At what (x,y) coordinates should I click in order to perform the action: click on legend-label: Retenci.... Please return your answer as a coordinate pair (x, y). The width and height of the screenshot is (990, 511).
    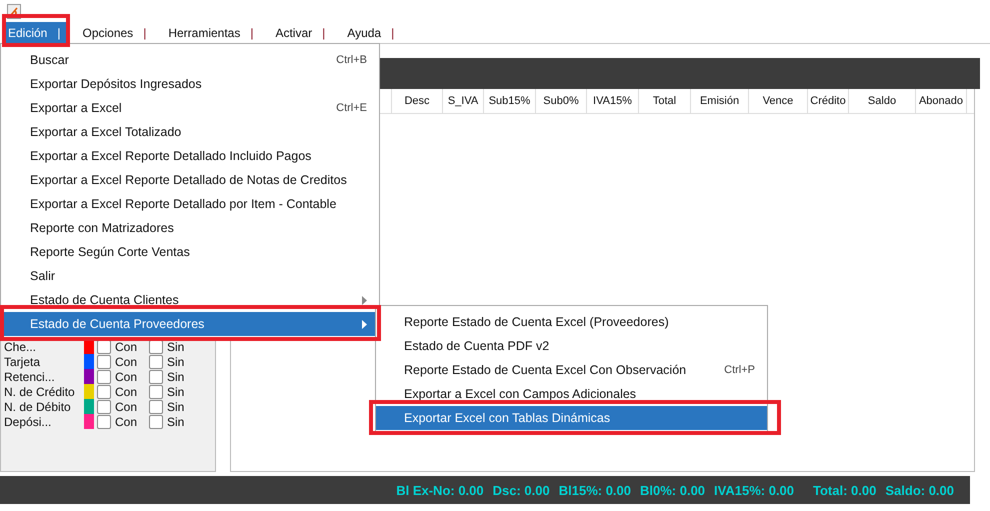
    Looking at the image, I should click on (29, 377).